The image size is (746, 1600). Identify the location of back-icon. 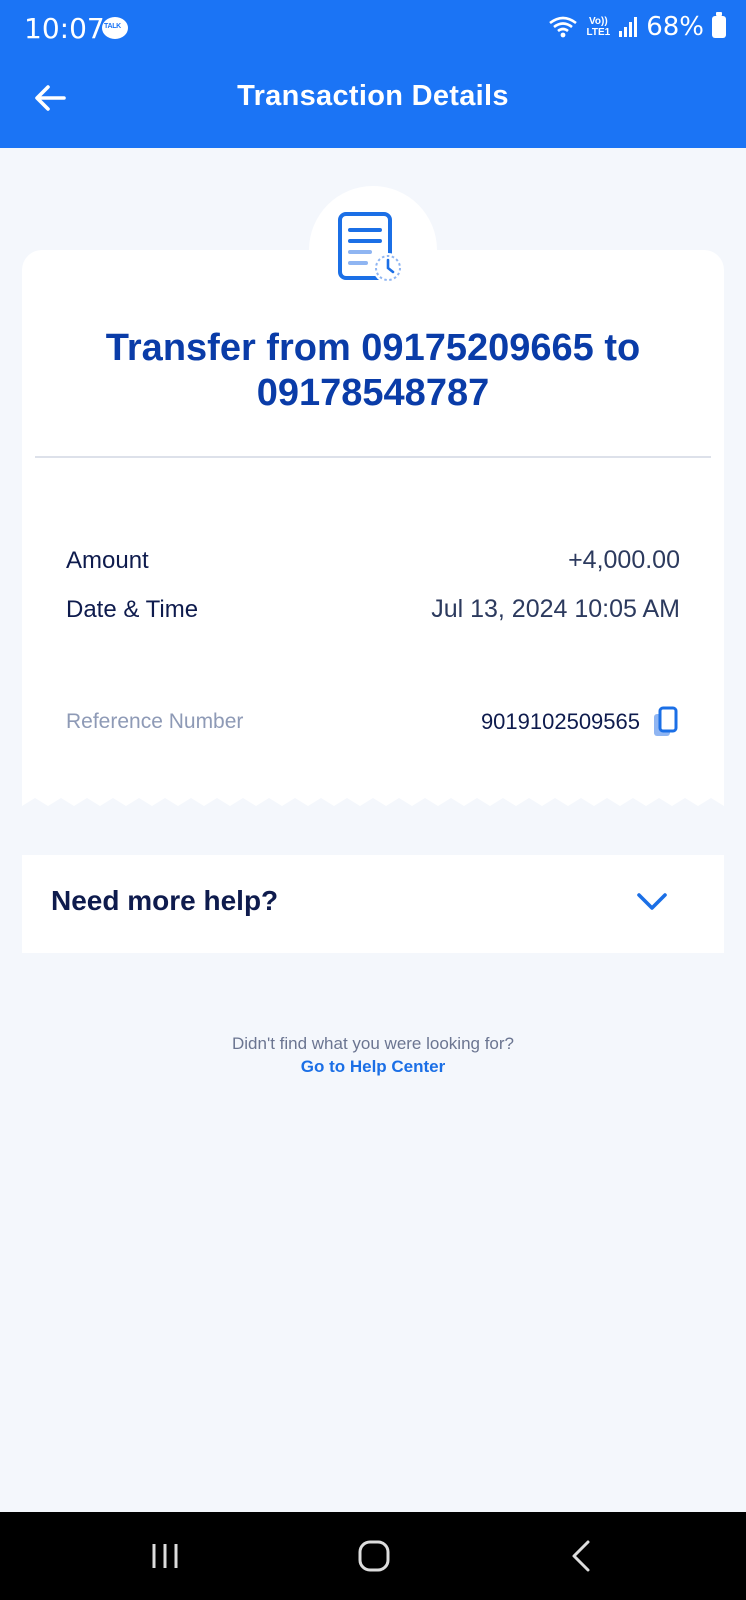
(582, 1556).